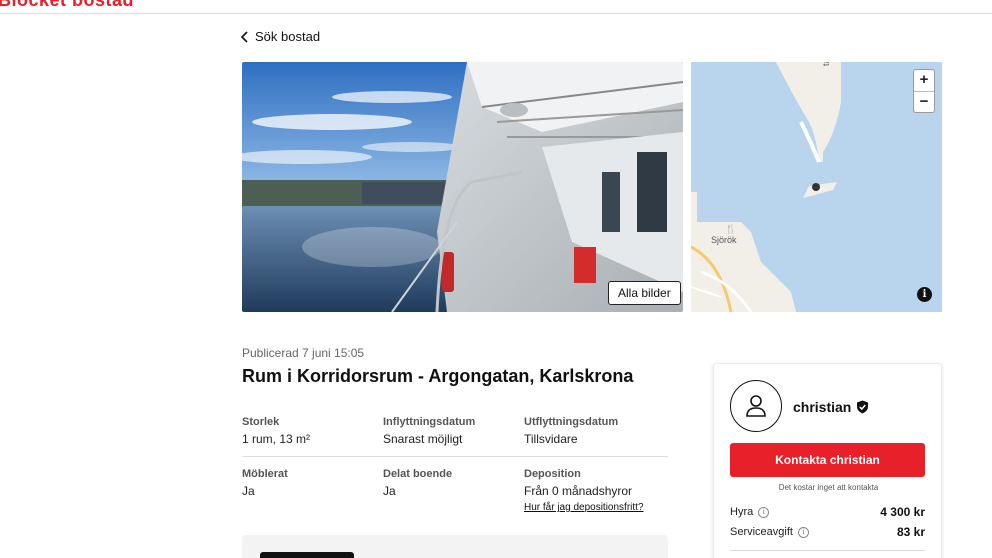 Image resolution: width=992 pixels, height=558 pixels. Describe the element at coordinates (496, 7) in the screenshot. I see `top-bar: Blocket bostad` at that location.